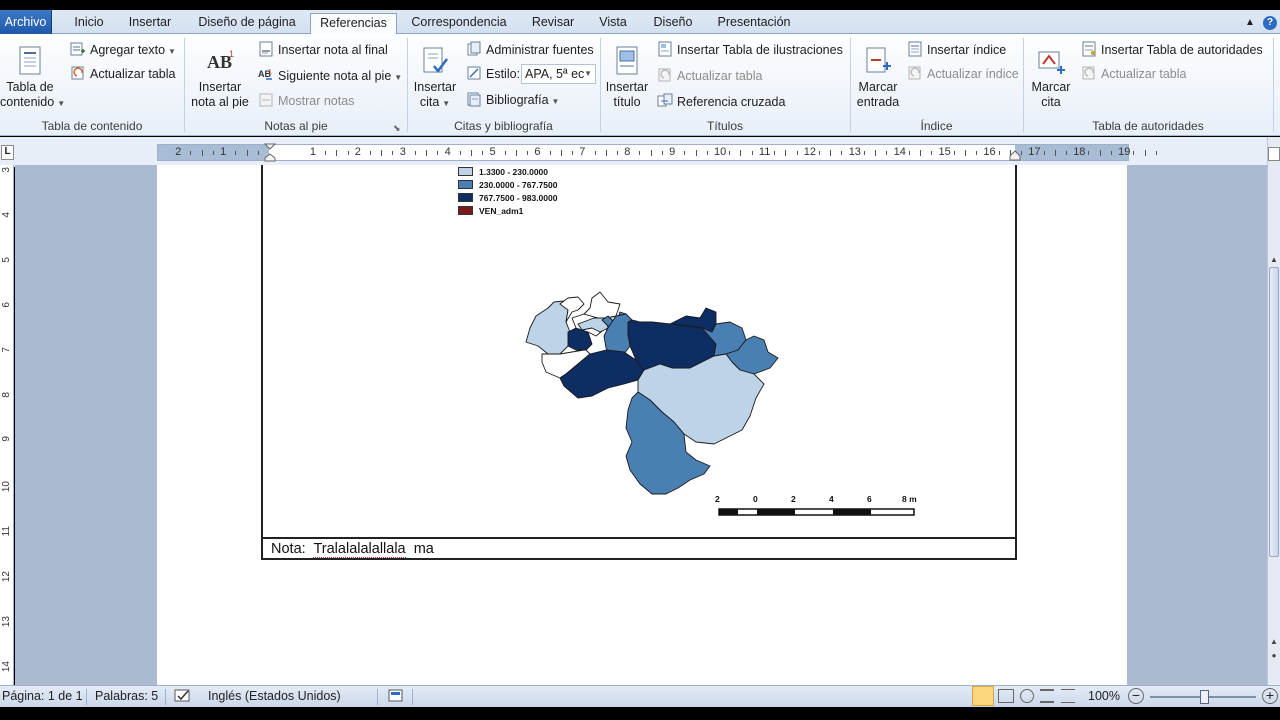  I want to click on insertar-titulo-button: Insertar título, so click(627, 78).